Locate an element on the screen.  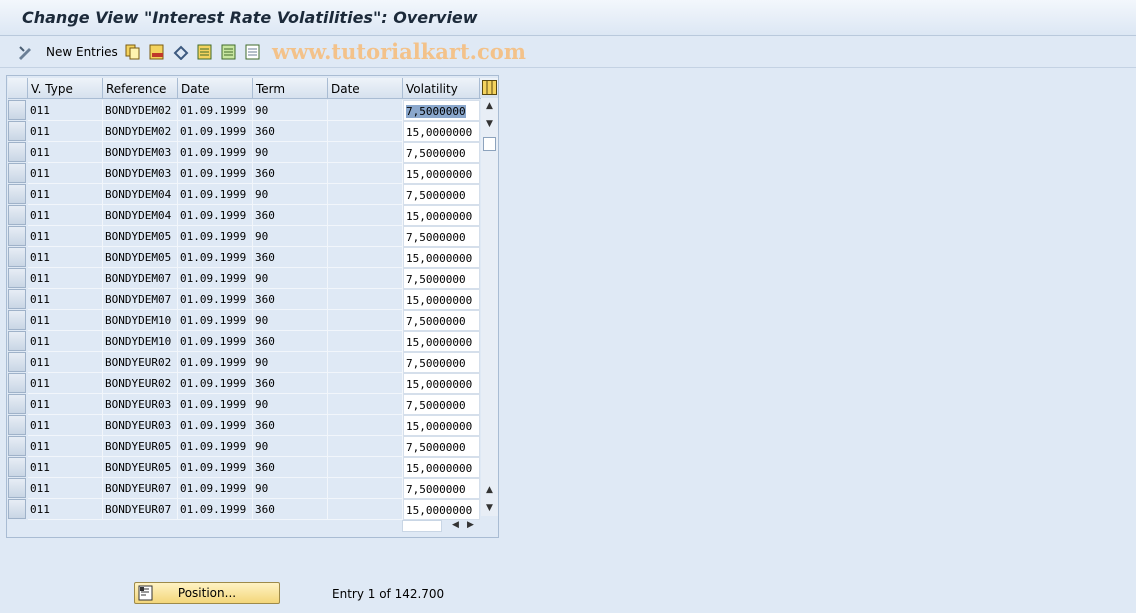
col-header-v-type: V. Type is located at coordinates (65, 88).